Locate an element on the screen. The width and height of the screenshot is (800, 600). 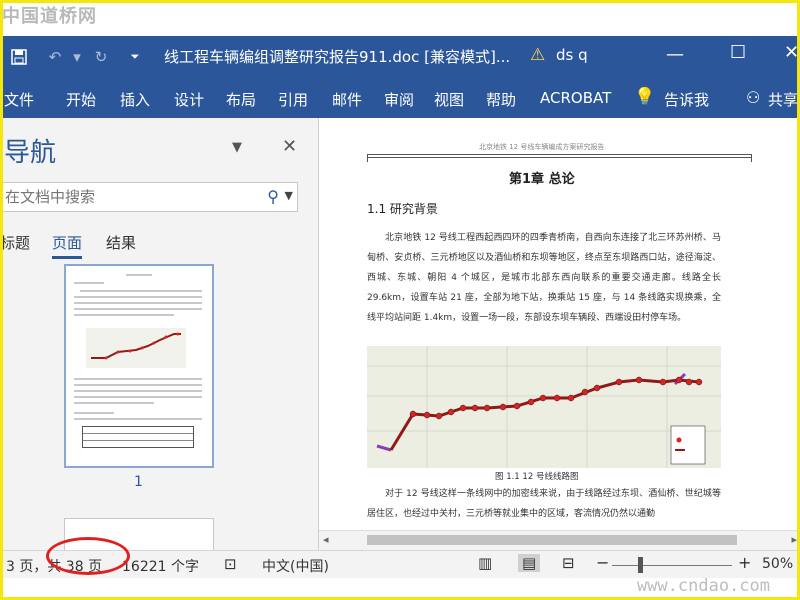
scroll-left-icon: ◂ is located at coordinates (326, 539).